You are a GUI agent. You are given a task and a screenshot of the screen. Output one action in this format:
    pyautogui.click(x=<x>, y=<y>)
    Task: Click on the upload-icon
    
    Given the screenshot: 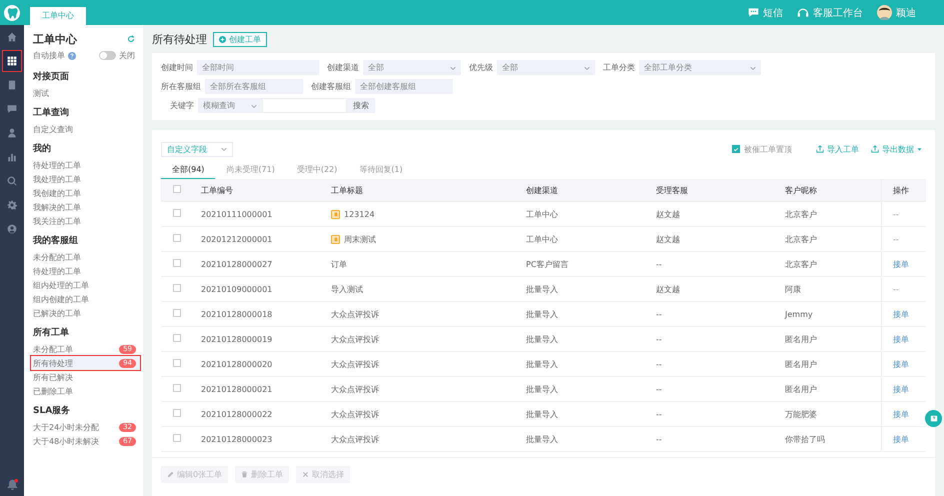 What is the action you would take?
    pyautogui.click(x=820, y=149)
    